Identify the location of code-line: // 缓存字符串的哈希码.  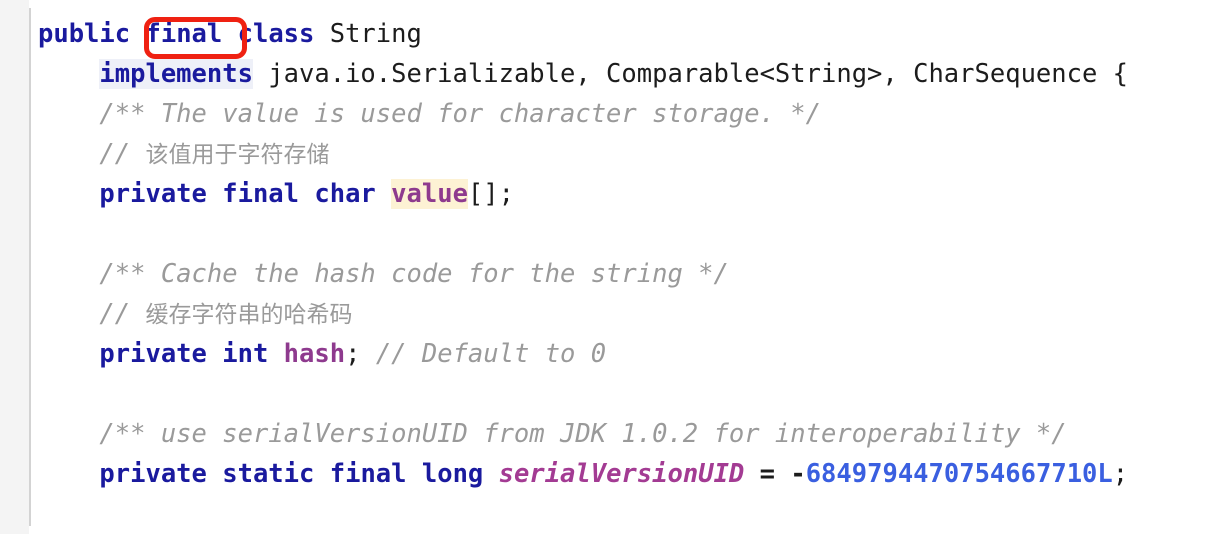
(628, 314).